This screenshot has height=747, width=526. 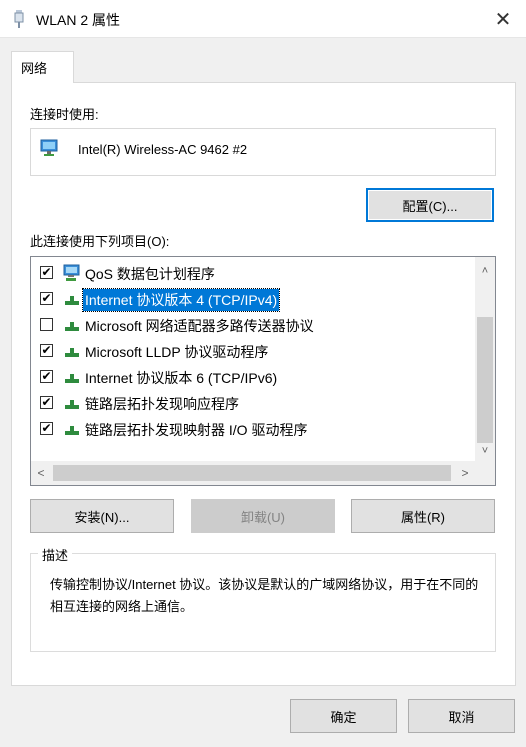 I want to click on item-label: QoS 数据包计划程序, so click(x=150, y=274).